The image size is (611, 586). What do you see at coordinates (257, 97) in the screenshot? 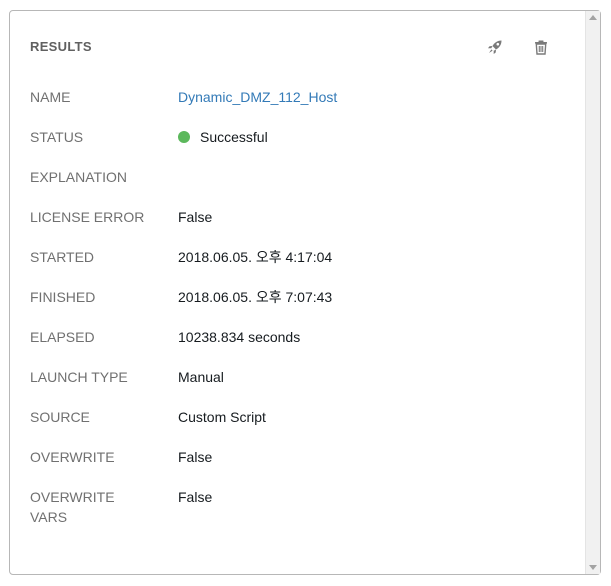
I see `name-link: Dynamic_DMZ_112_Host` at bounding box center [257, 97].